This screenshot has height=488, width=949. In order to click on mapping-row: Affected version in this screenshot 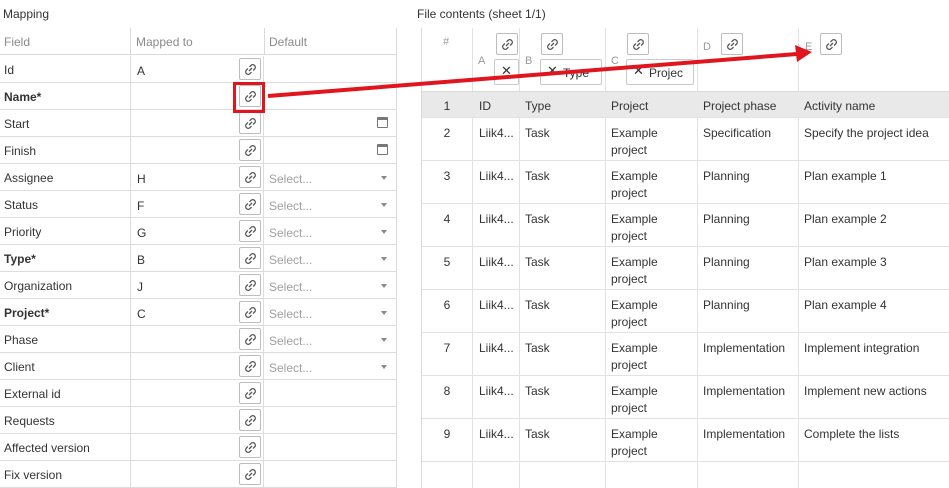, I will do `click(198, 447)`.